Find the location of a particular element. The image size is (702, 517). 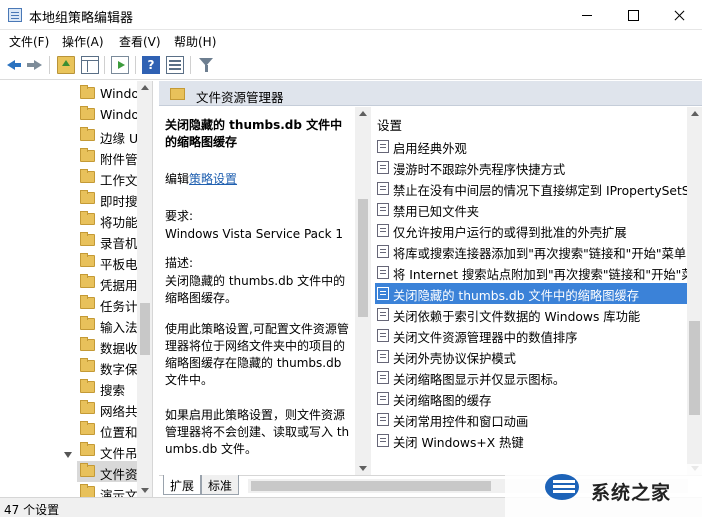

list-item: 关闭缩略图显示并仅显示图标。 is located at coordinates (531, 377).